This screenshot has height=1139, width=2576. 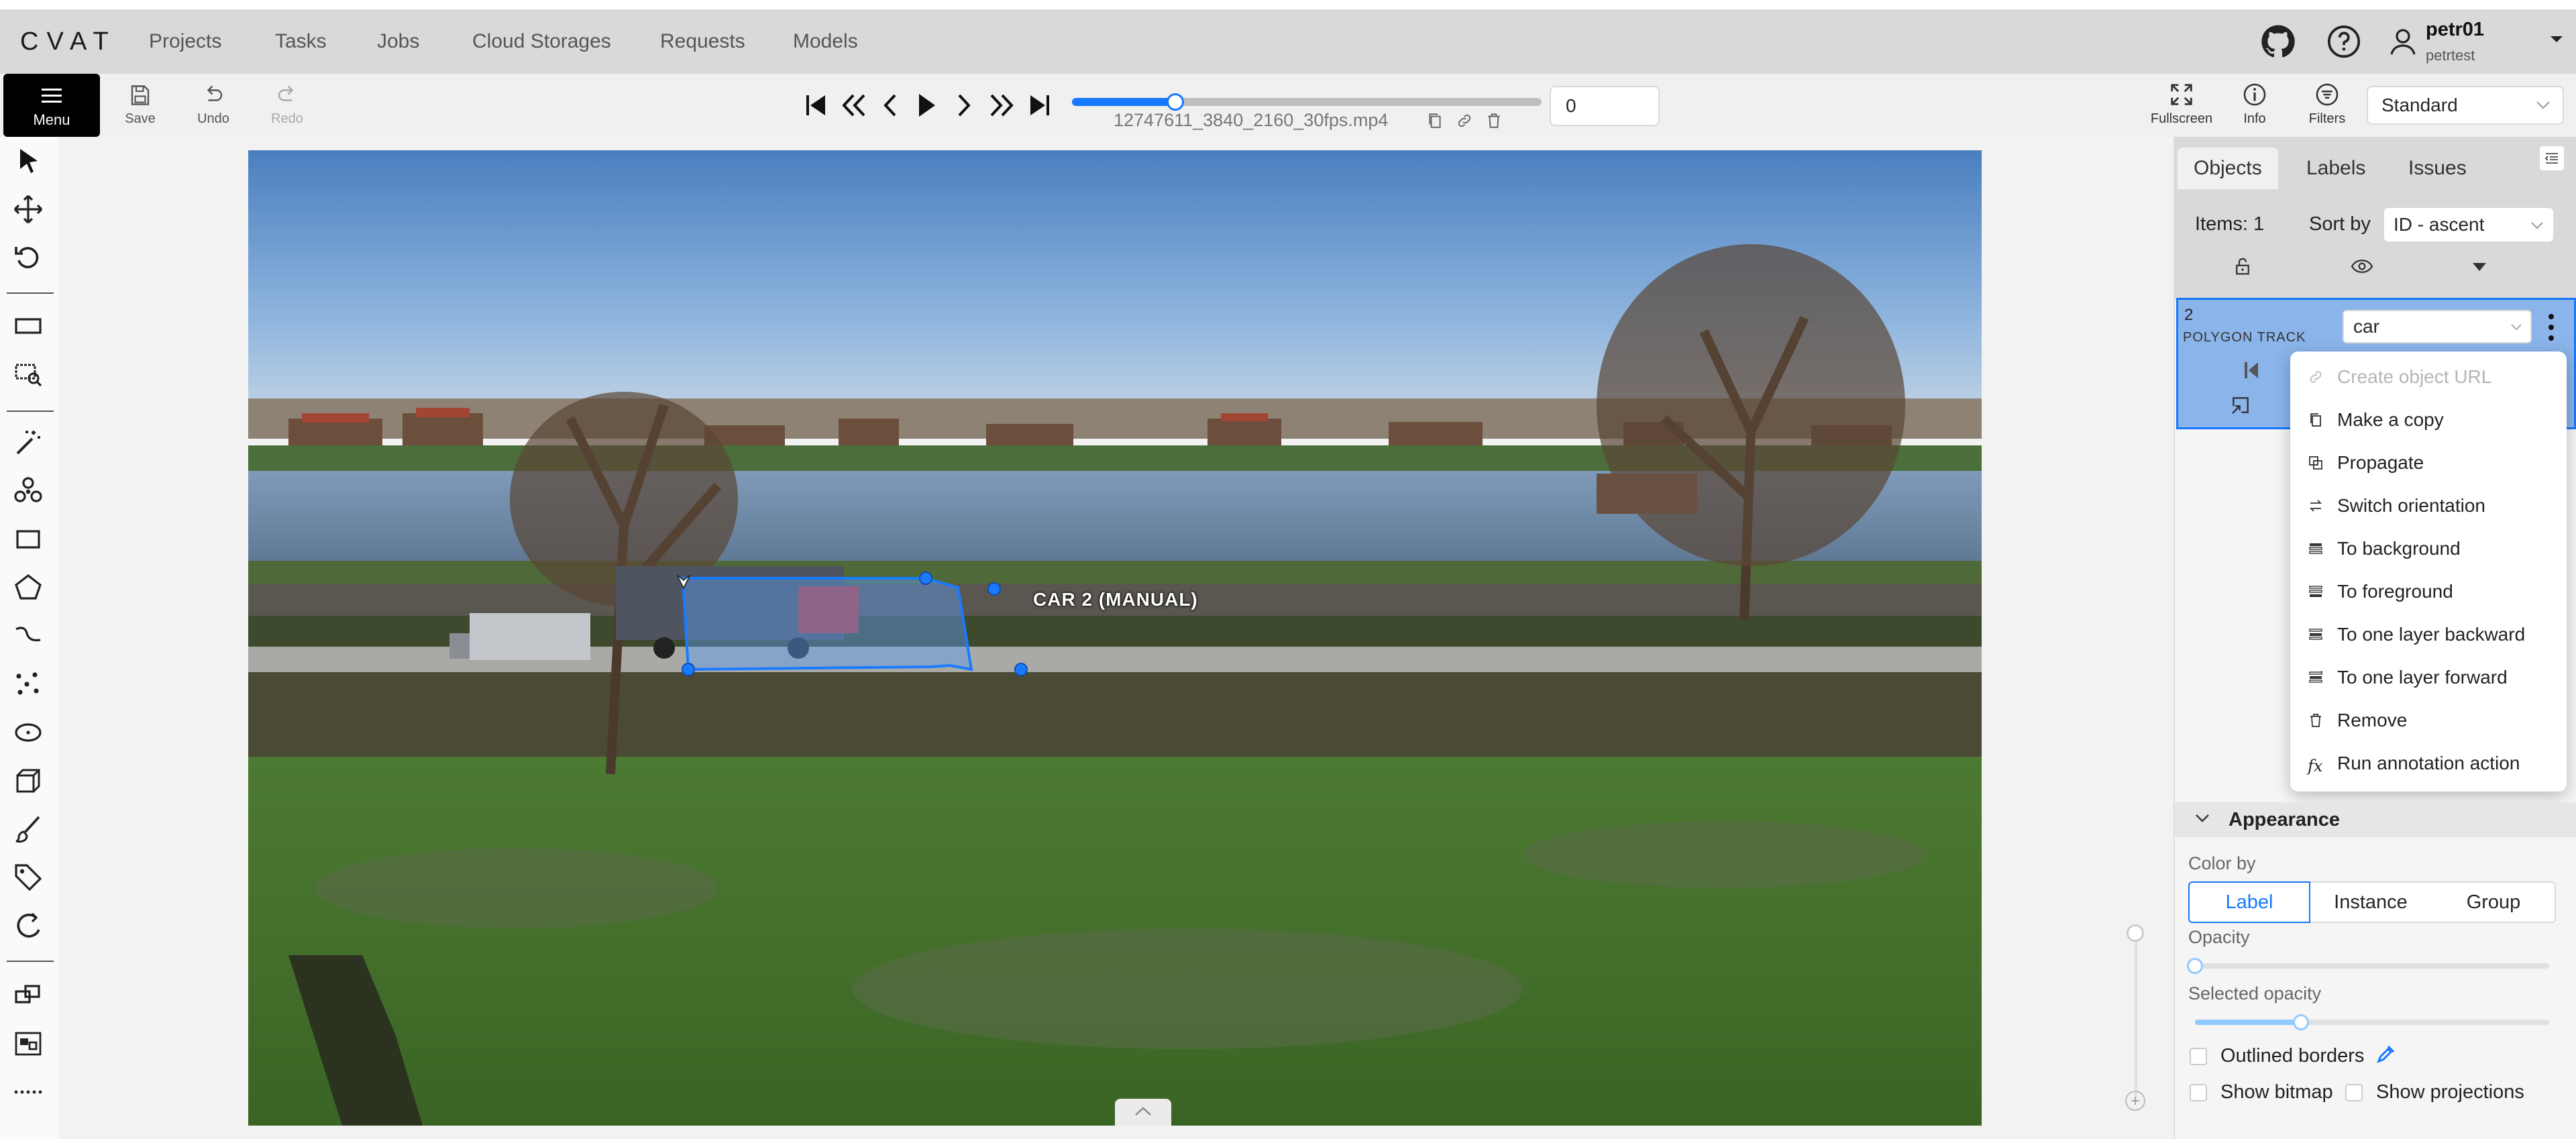 I want to click on context-item-switch-orientation: Switch orientation, so click(x=2435, y=505).